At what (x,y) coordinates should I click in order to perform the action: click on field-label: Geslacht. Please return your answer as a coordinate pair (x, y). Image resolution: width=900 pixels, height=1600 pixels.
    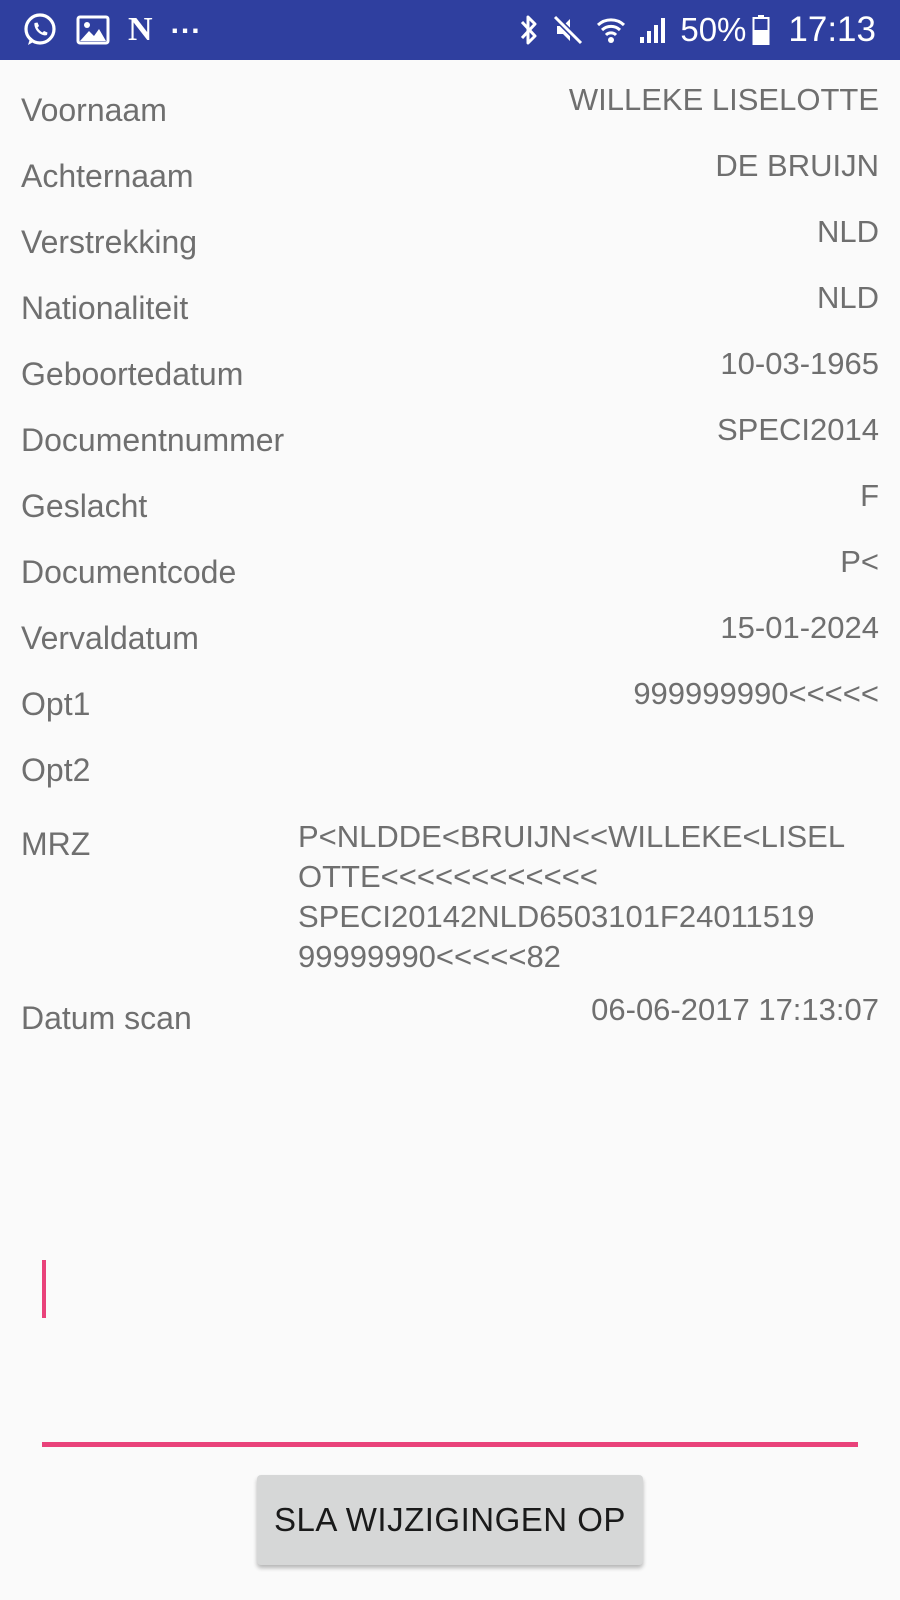
    Looking at the image, I should click on (84, 506).